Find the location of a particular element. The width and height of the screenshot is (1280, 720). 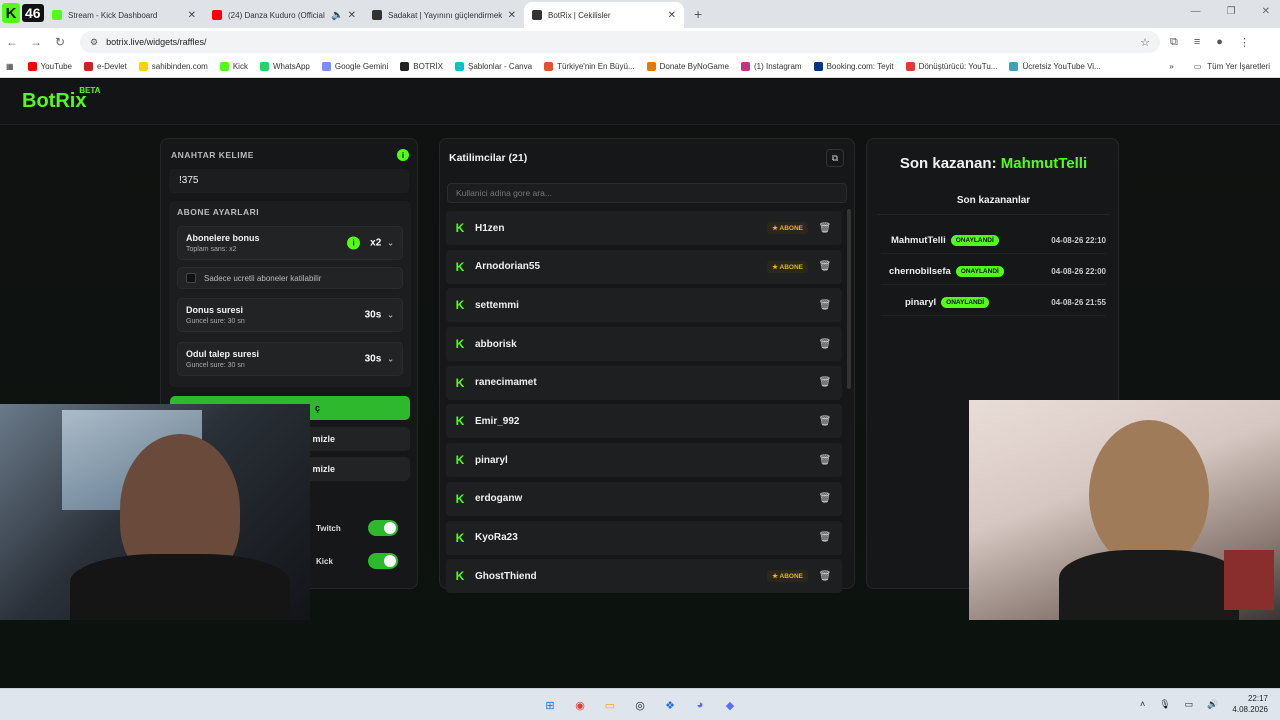

claim-time-select: 30s is located at coordinates (373, 359).